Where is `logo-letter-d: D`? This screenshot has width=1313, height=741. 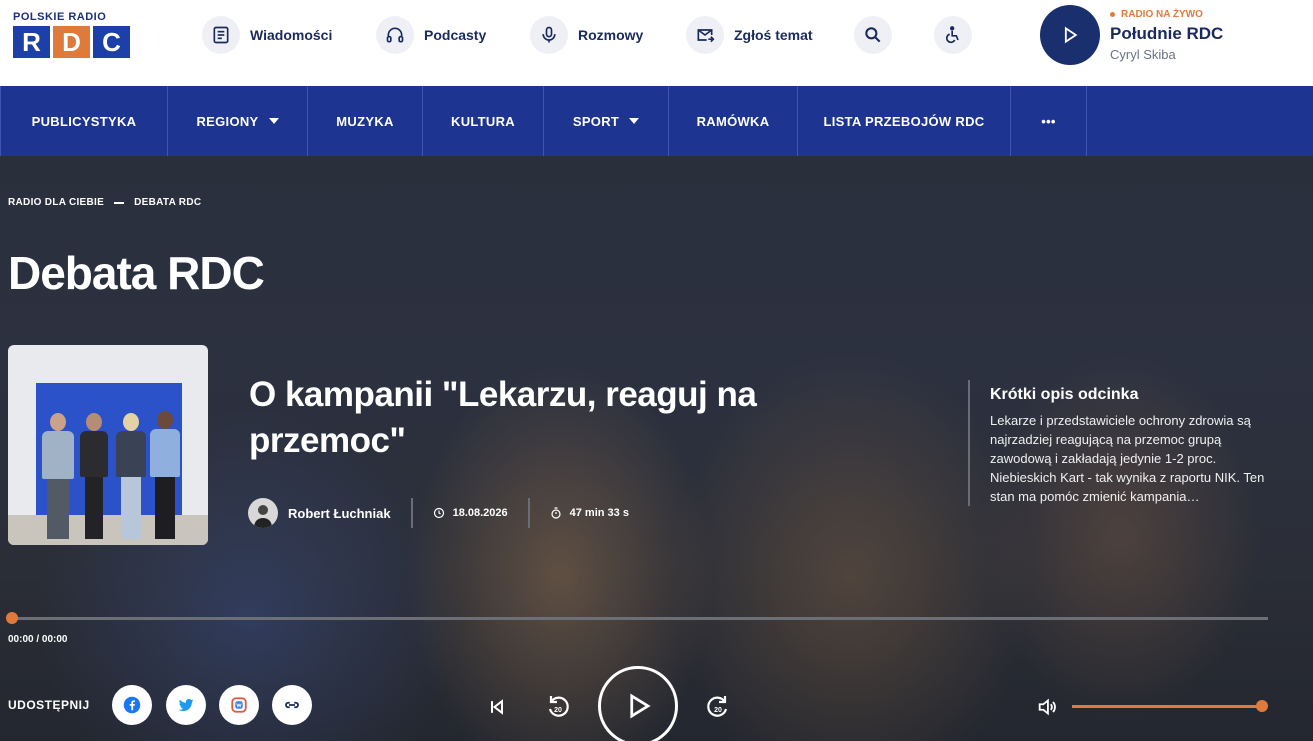 logo-letter-d: D is located at coordinates (71, 42).